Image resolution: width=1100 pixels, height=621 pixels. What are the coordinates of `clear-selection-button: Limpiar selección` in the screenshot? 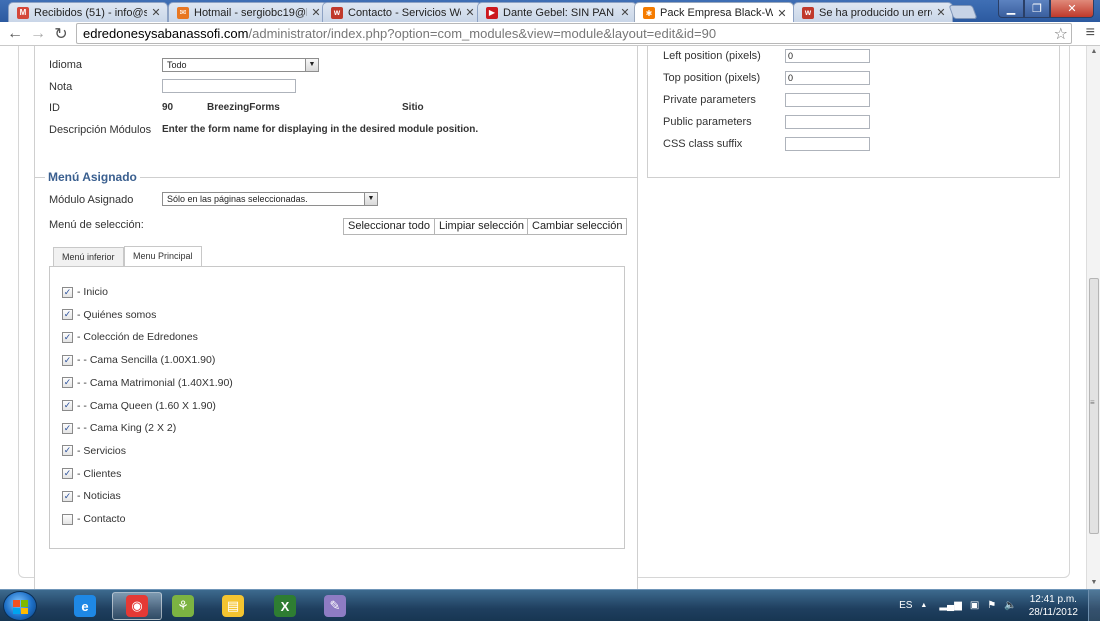 It's located at (481, 226).